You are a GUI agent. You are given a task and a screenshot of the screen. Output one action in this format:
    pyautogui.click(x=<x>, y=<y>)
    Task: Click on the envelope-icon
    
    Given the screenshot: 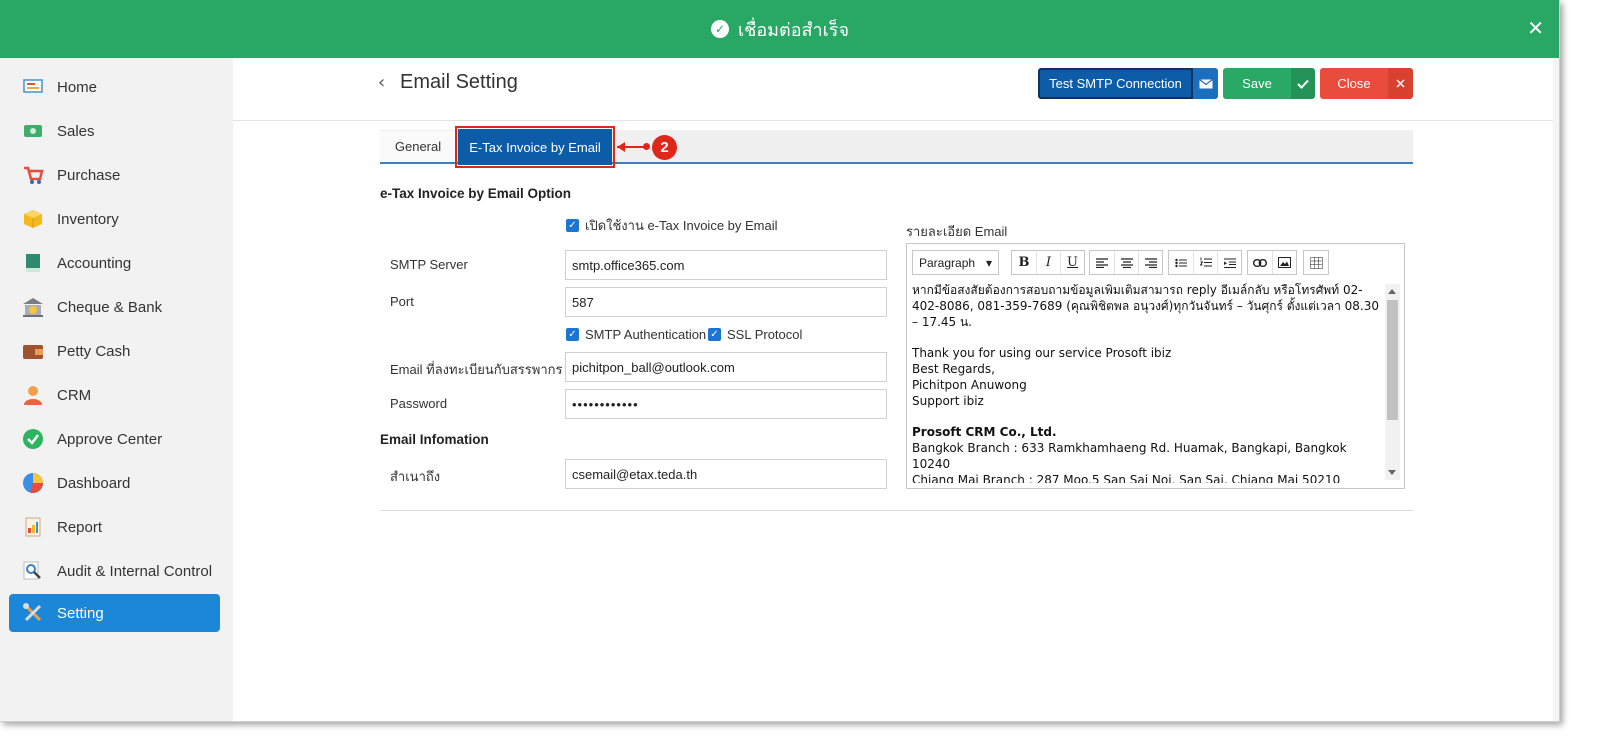 What is the action you would take?
    pyautogui.click(x=1205, y=83)
    